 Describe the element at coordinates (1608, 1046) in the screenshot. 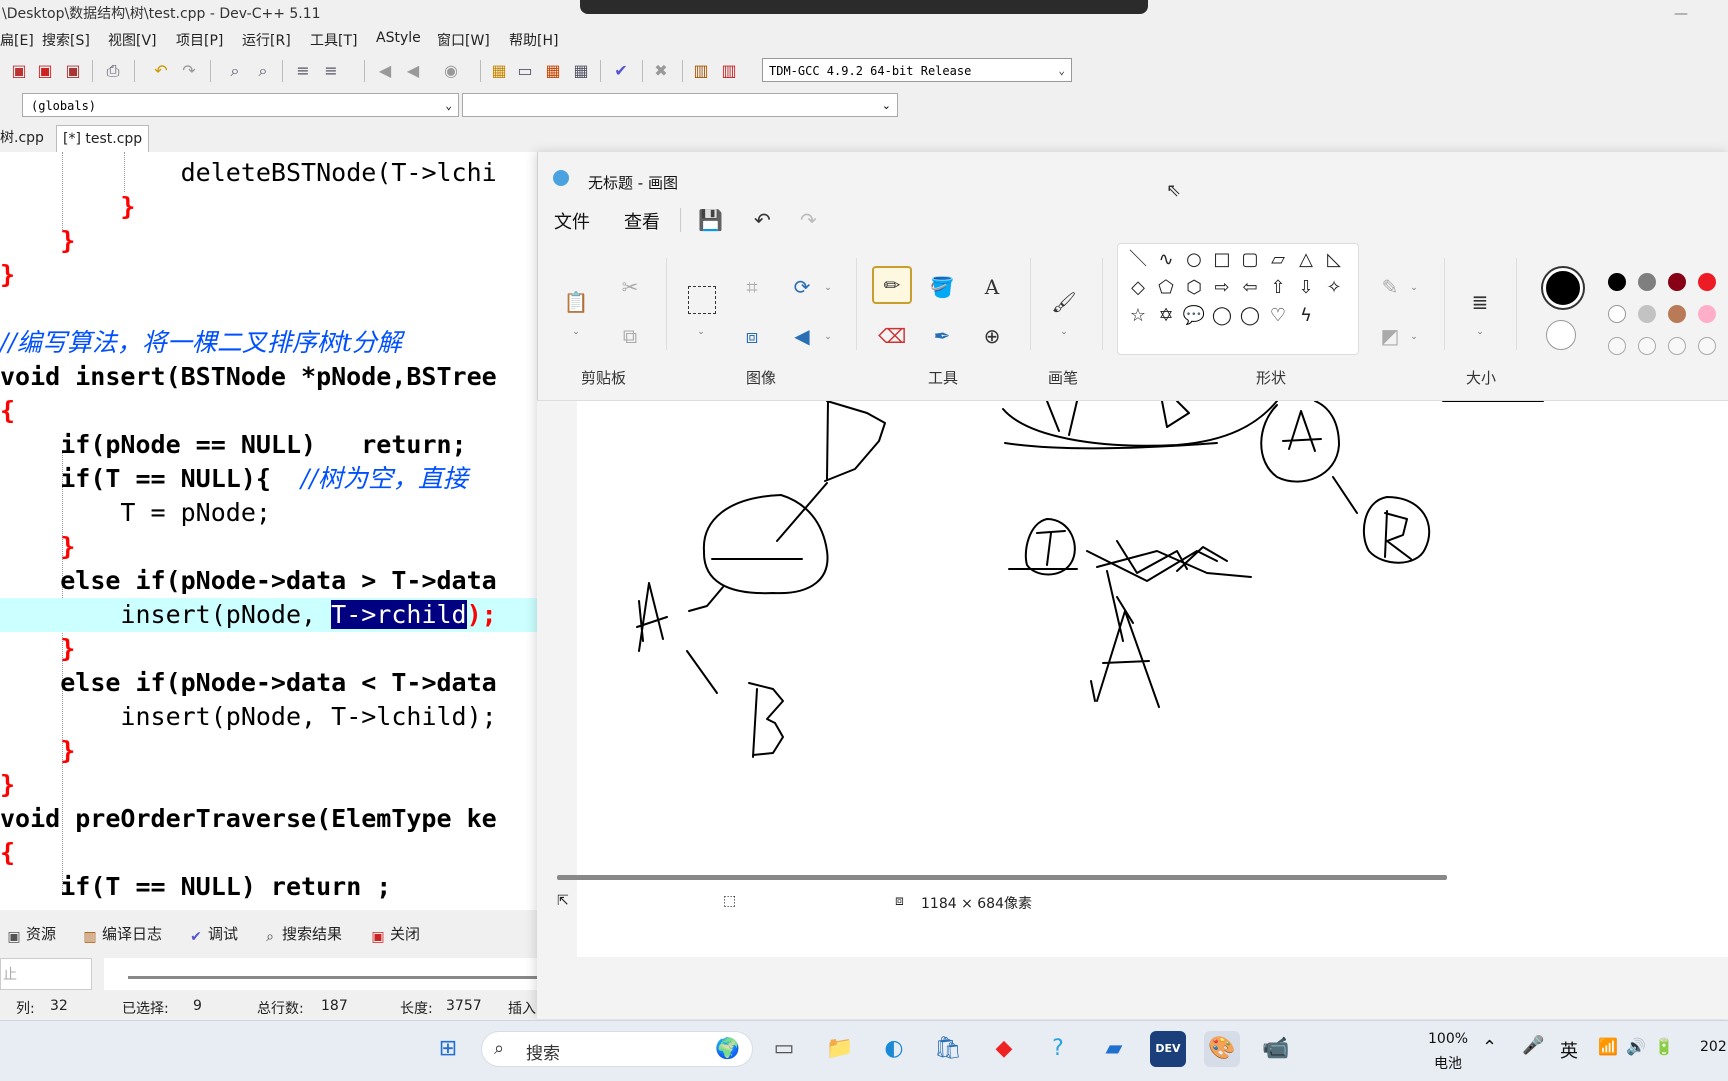

I see `wifi-icon: 📶` at that location.